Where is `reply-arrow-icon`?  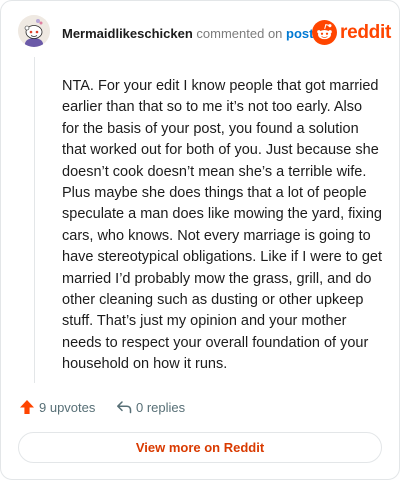
reply-arrow-icon is located at coordinates (124, 407).